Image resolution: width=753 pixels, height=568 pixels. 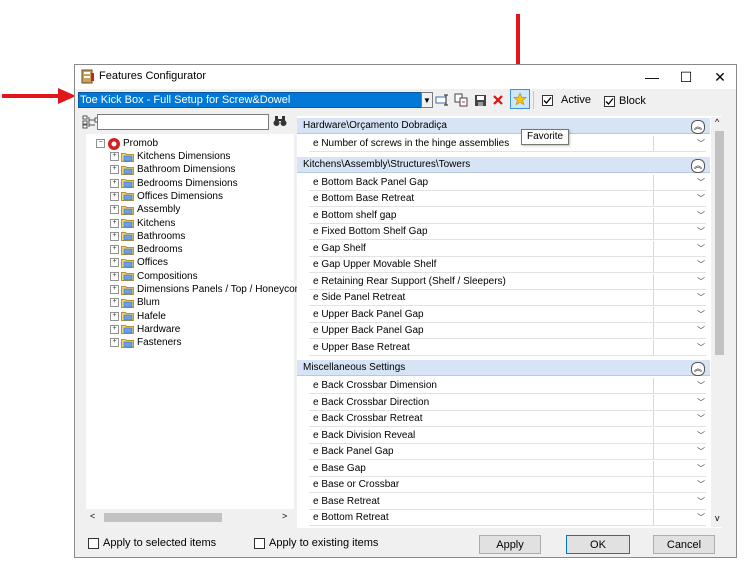 What do you see at coordinates (717, 122) in the screenshot?
I see `scroll-up-icon: ^` at bounding box center [717, 122].